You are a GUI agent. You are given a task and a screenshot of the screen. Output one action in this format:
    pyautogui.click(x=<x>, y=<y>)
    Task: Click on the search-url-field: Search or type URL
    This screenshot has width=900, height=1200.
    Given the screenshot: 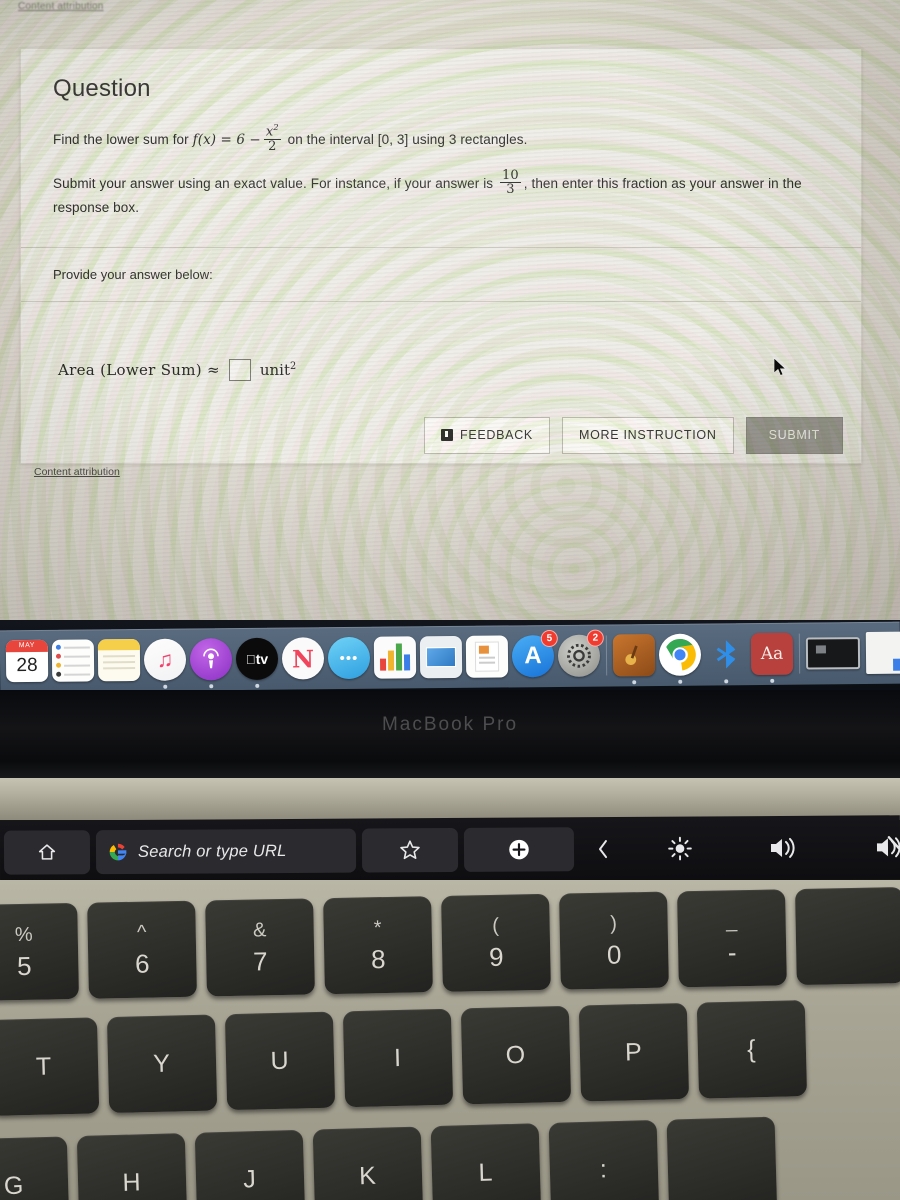 What is the action you would take?
    pyautogui.click(x=226, y=851)
    